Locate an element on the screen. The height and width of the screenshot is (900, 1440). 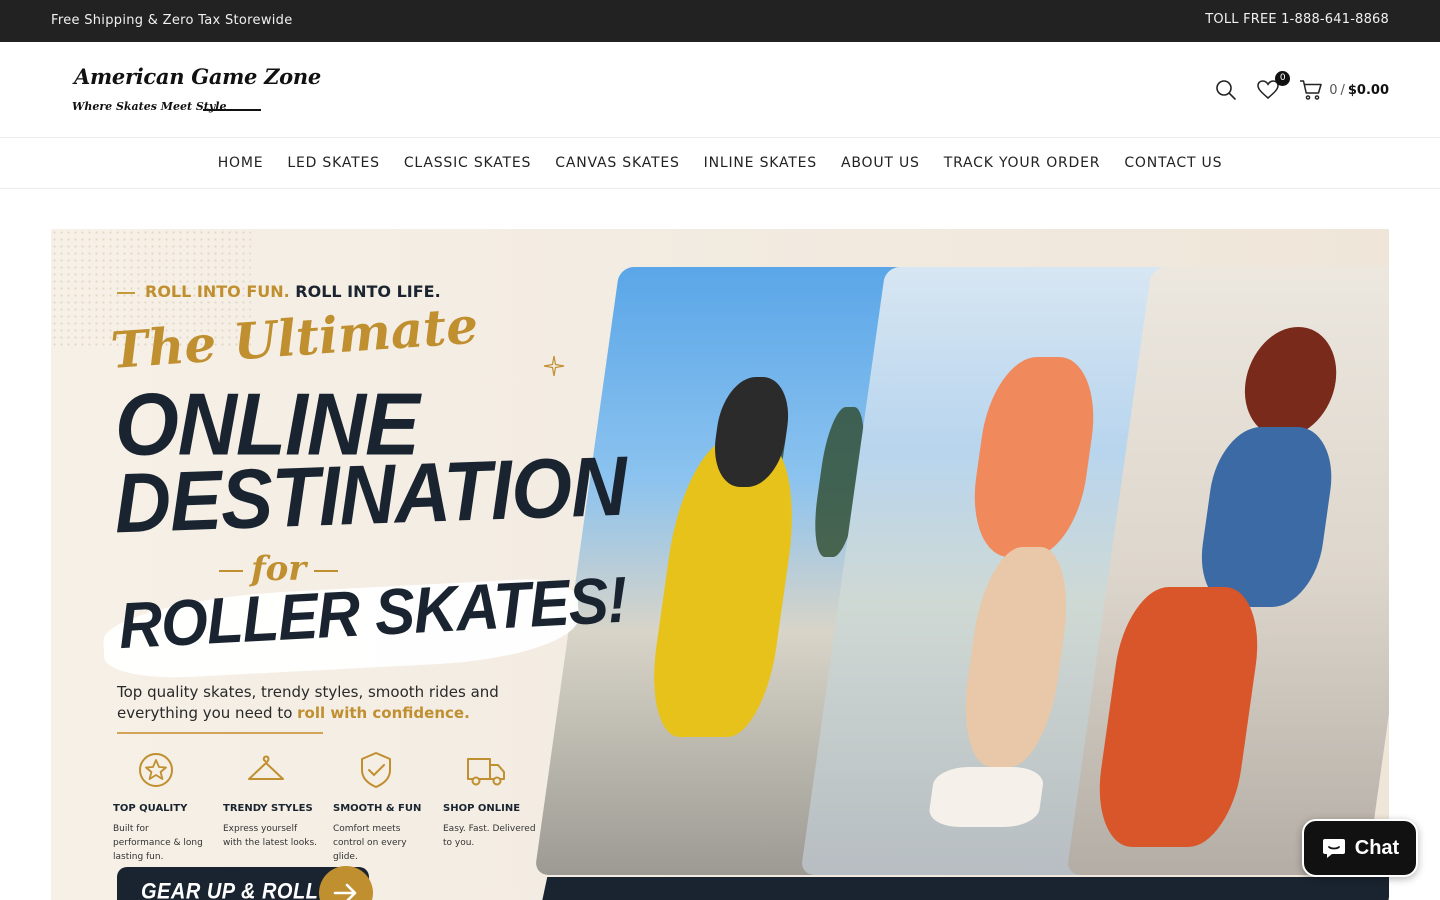
hero-bottom-strip is located at coordinates (963, 888).